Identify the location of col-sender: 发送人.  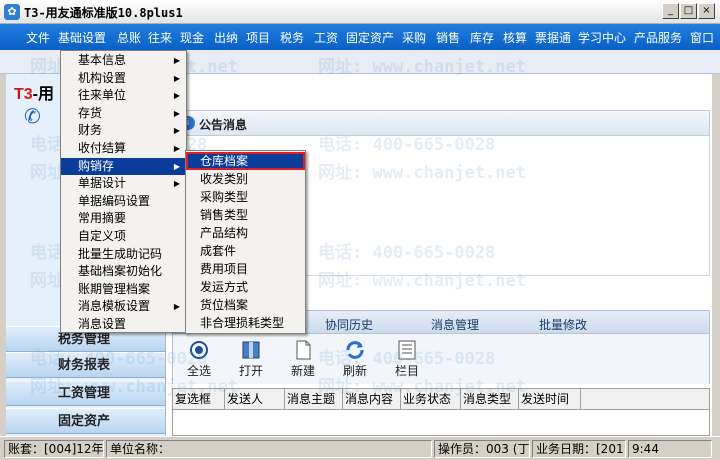
(255, 399).